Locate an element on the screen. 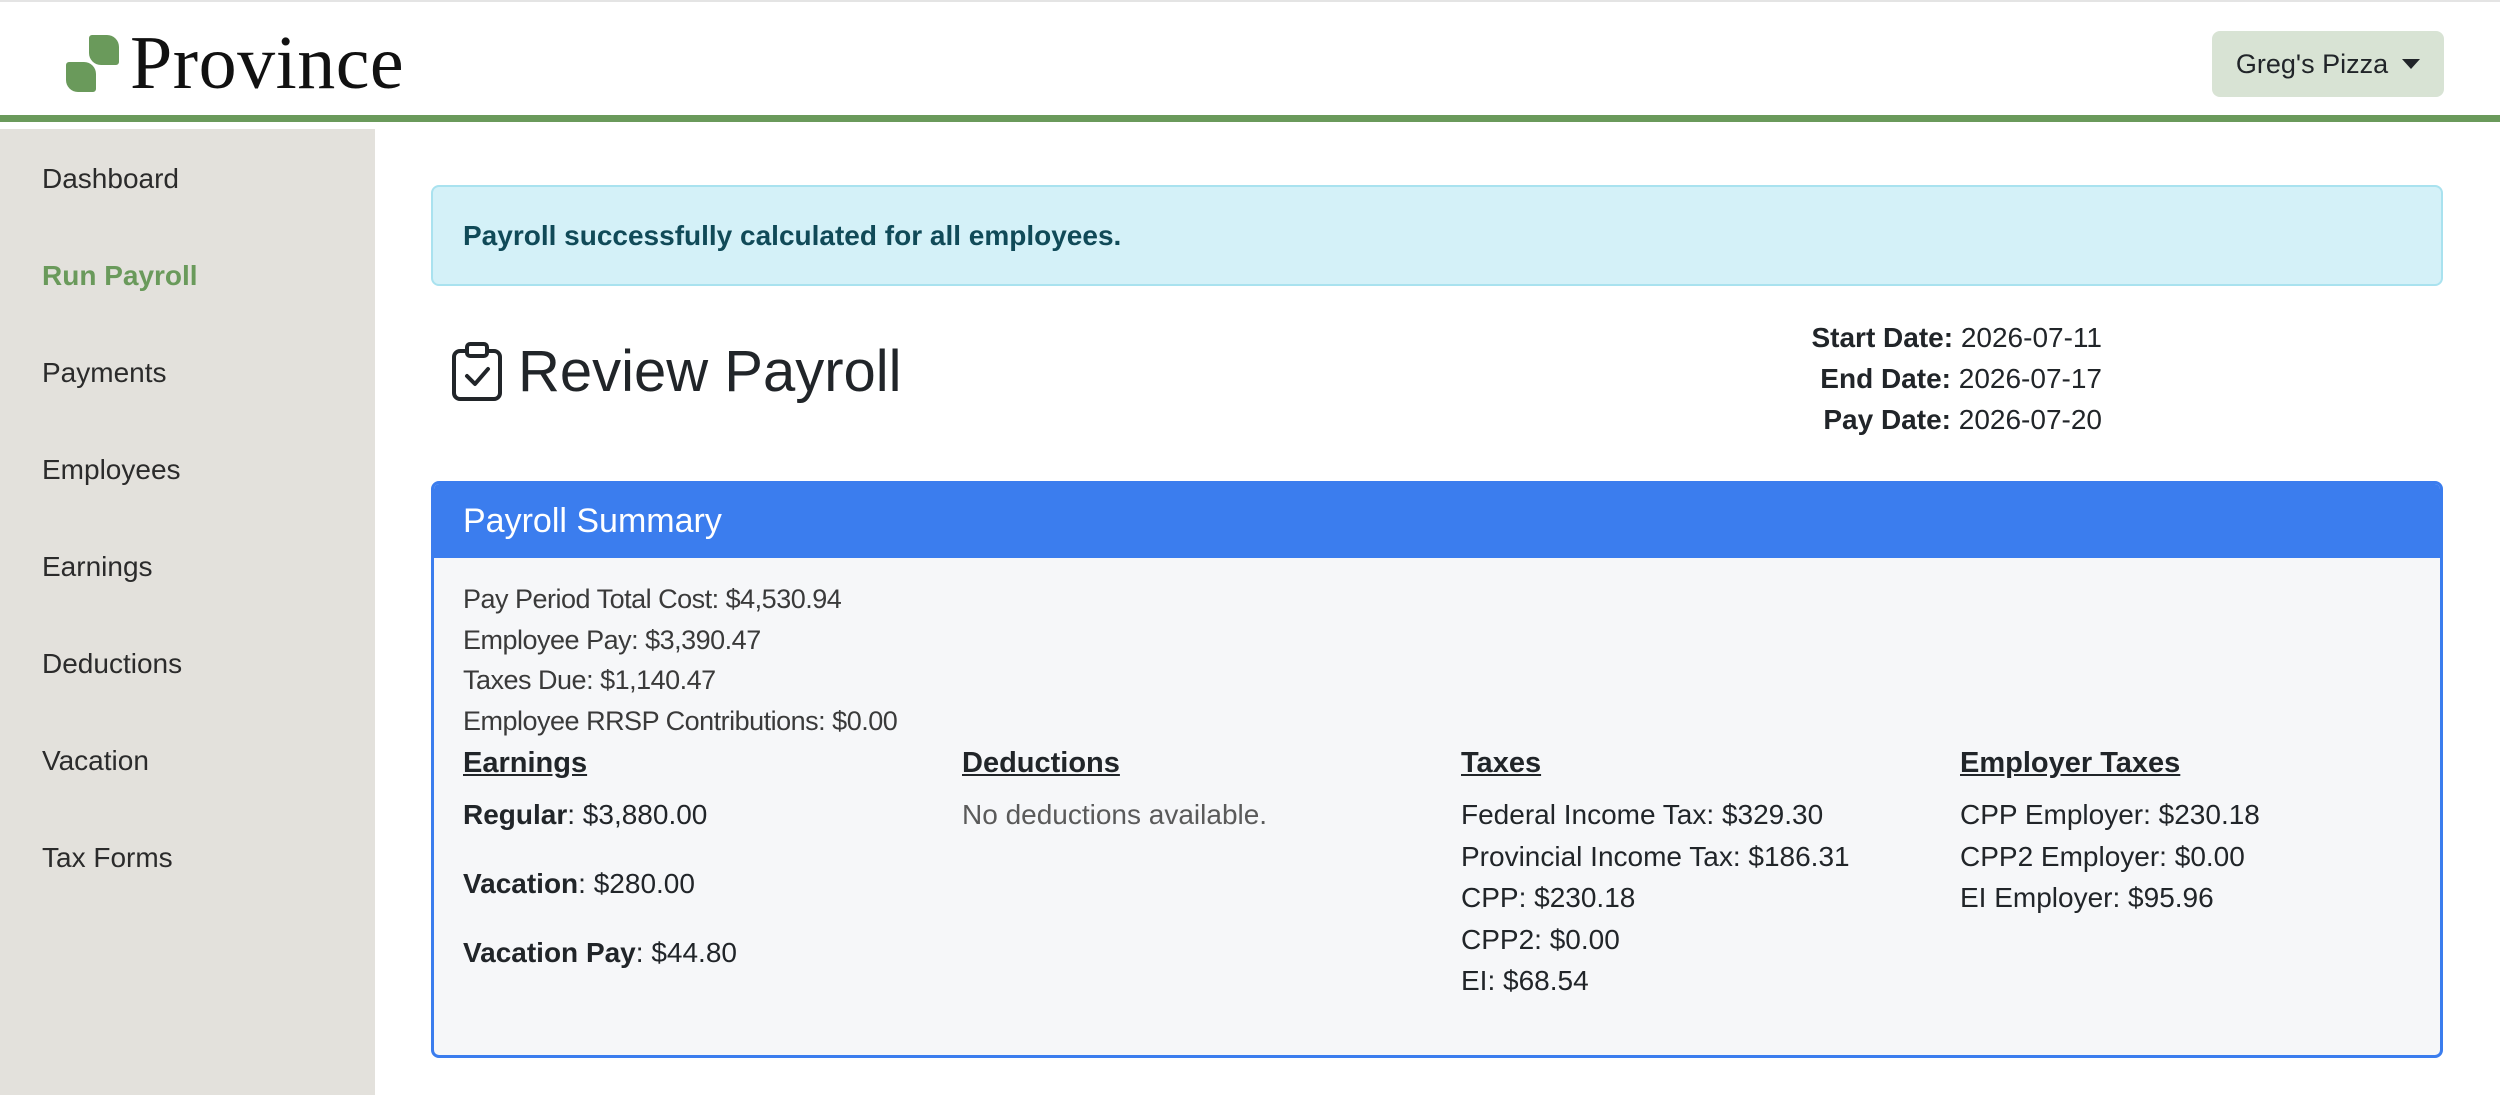 The image size is (2500, 1095). page-title: Review Payroll is located at coordinates (710, 371).